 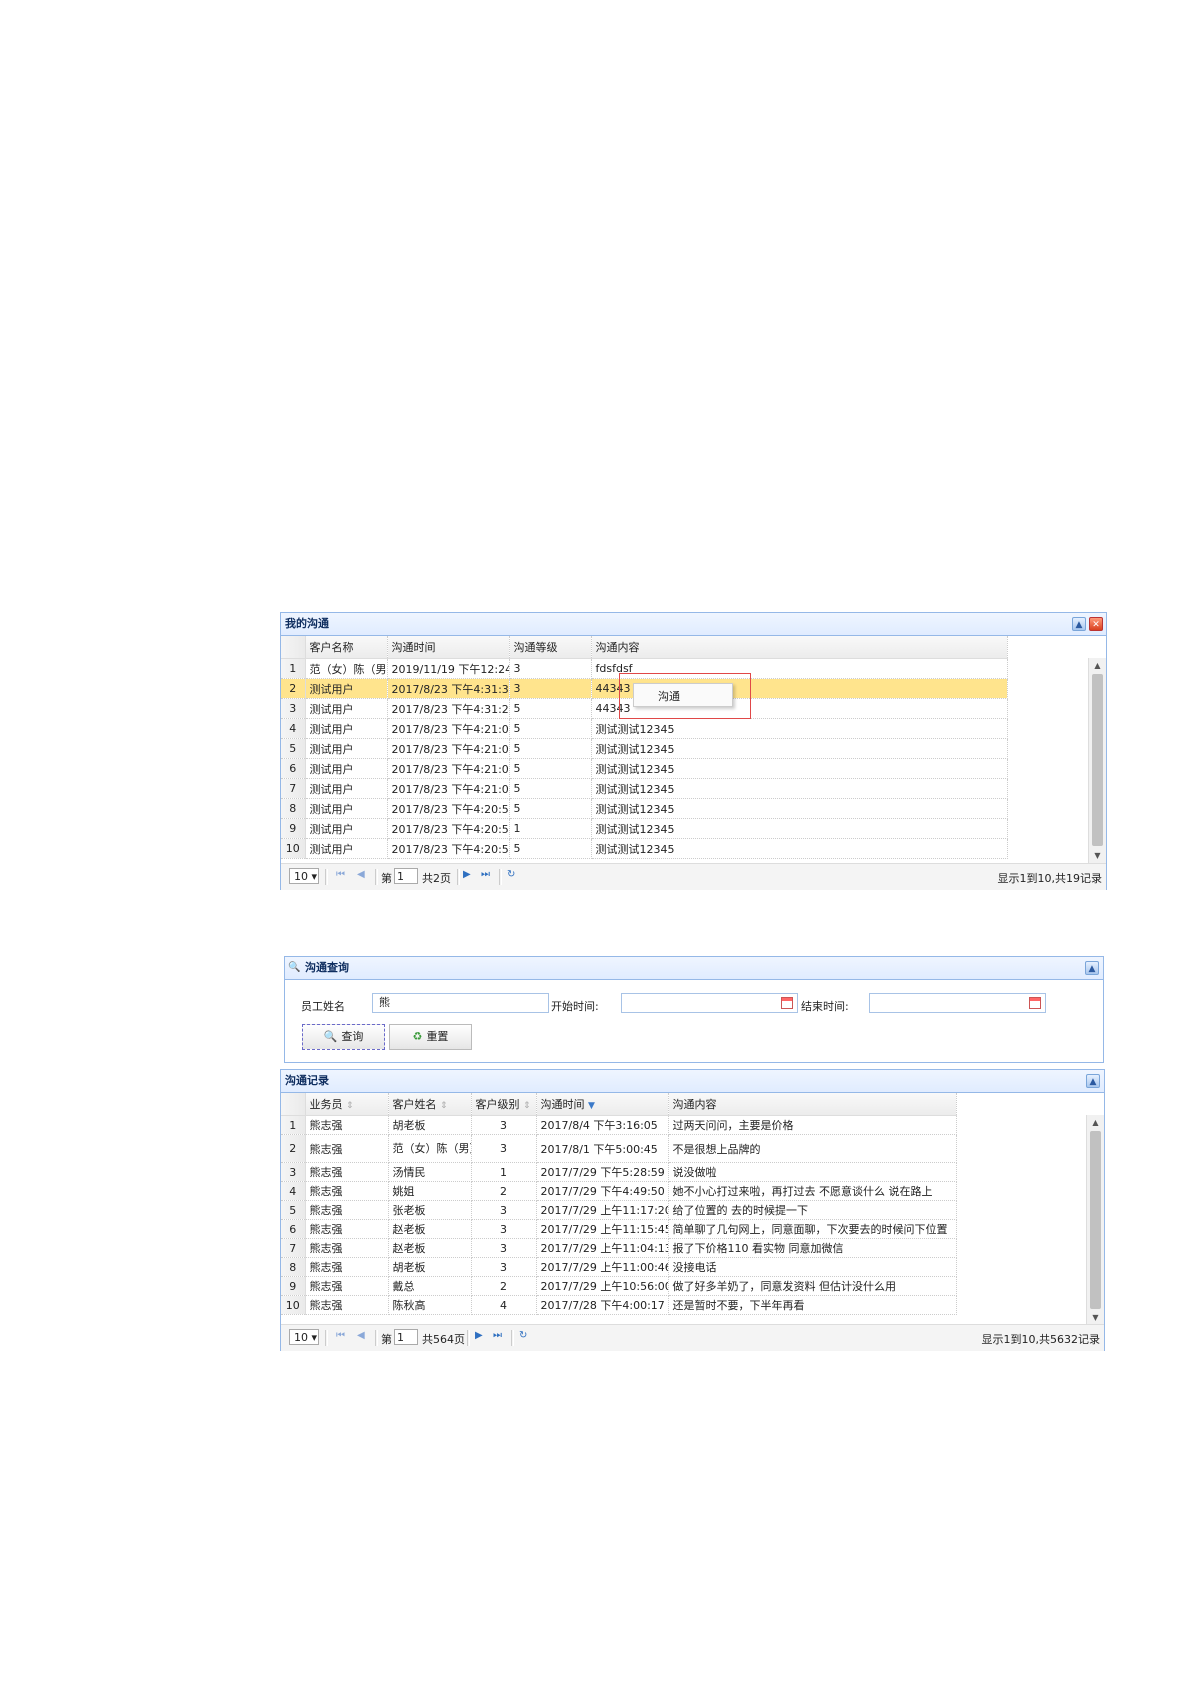 What do you see at coordinates (812, 1305) in the screenshot?
I see `cell-content: 还是暂时不要，下半年再看` at bounding box center [812, 1305].